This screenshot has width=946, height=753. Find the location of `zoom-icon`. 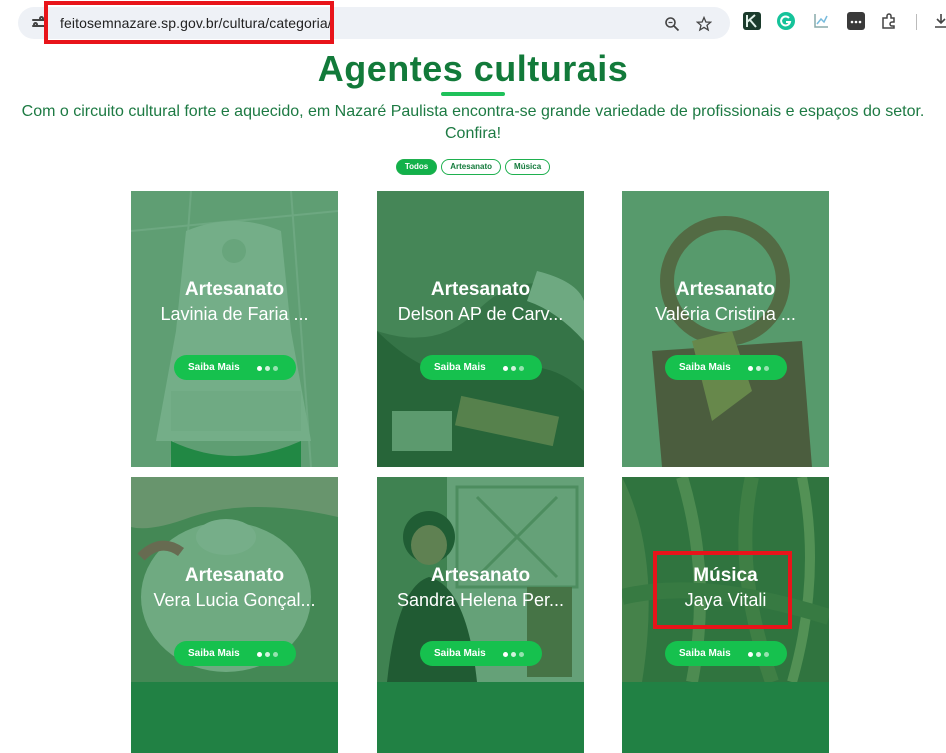

zoom-icon is located at coordinates (672, 24).